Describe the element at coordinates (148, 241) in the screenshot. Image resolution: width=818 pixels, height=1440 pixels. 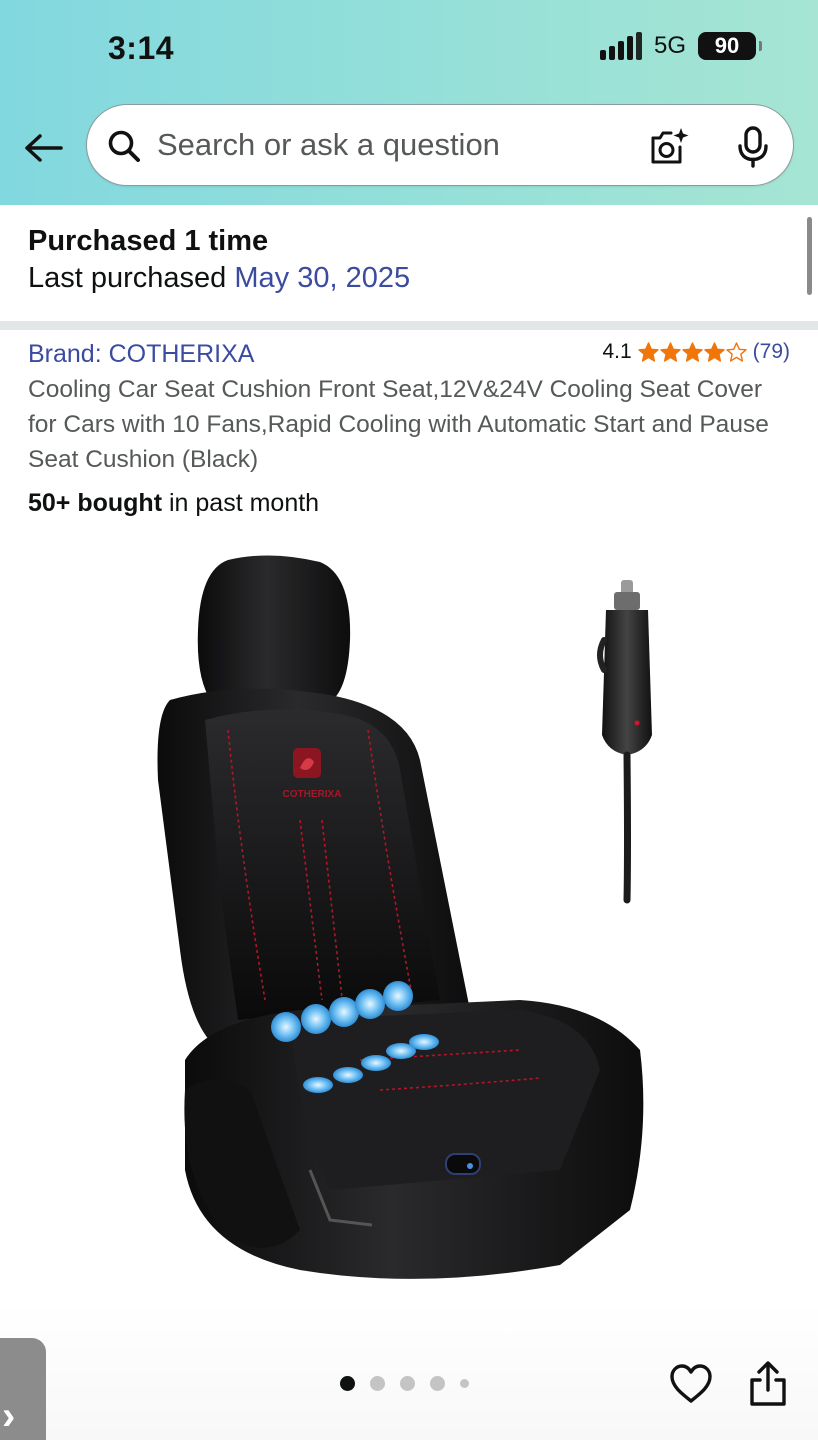
I see `purchase-count: Purchased 1 time` at that location.